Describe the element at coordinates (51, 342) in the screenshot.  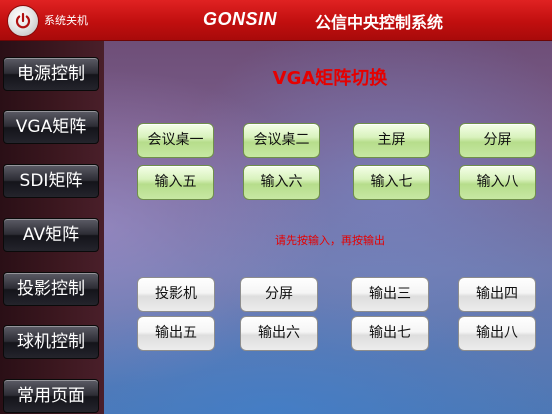
I see `sidebar-item-camera-control: 球机控制` at that location.